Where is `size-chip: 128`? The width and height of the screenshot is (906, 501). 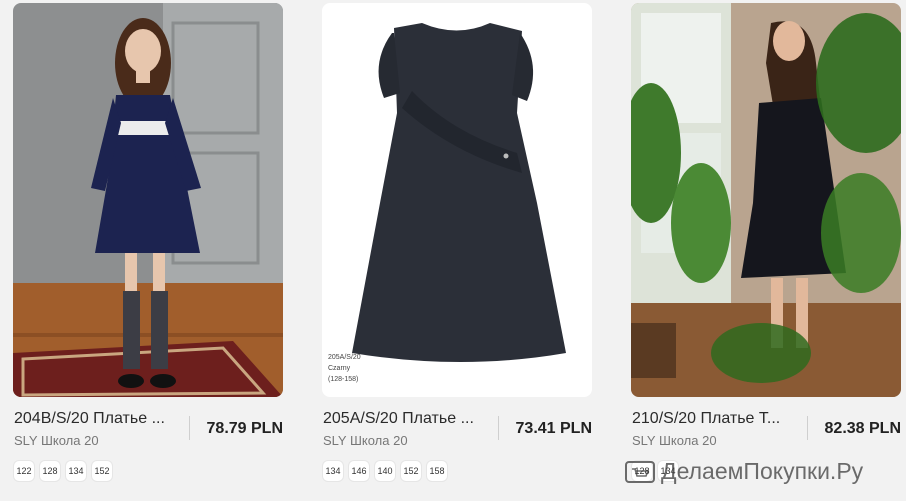 size-chip: 128 is located at coordinates (50, 471).